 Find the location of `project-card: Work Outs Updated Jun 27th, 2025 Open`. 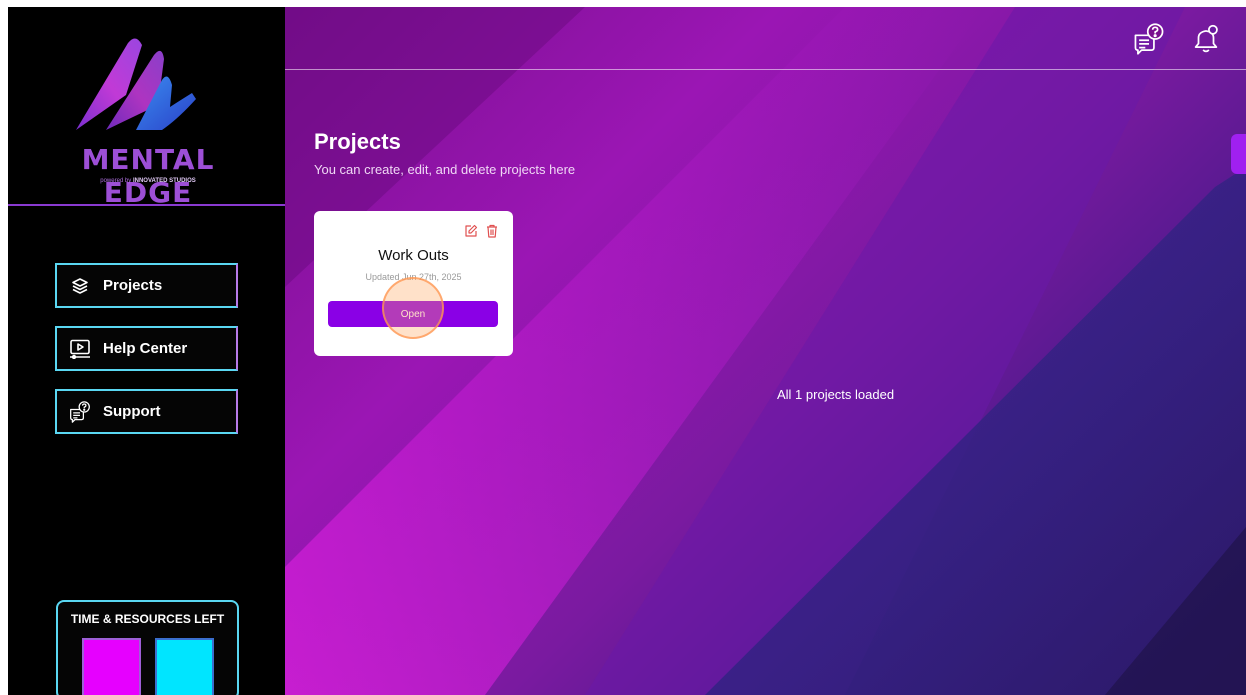

project-card: Work Outs Updated Jun 27th, 2025 Open is located at coordinates (413, 283).